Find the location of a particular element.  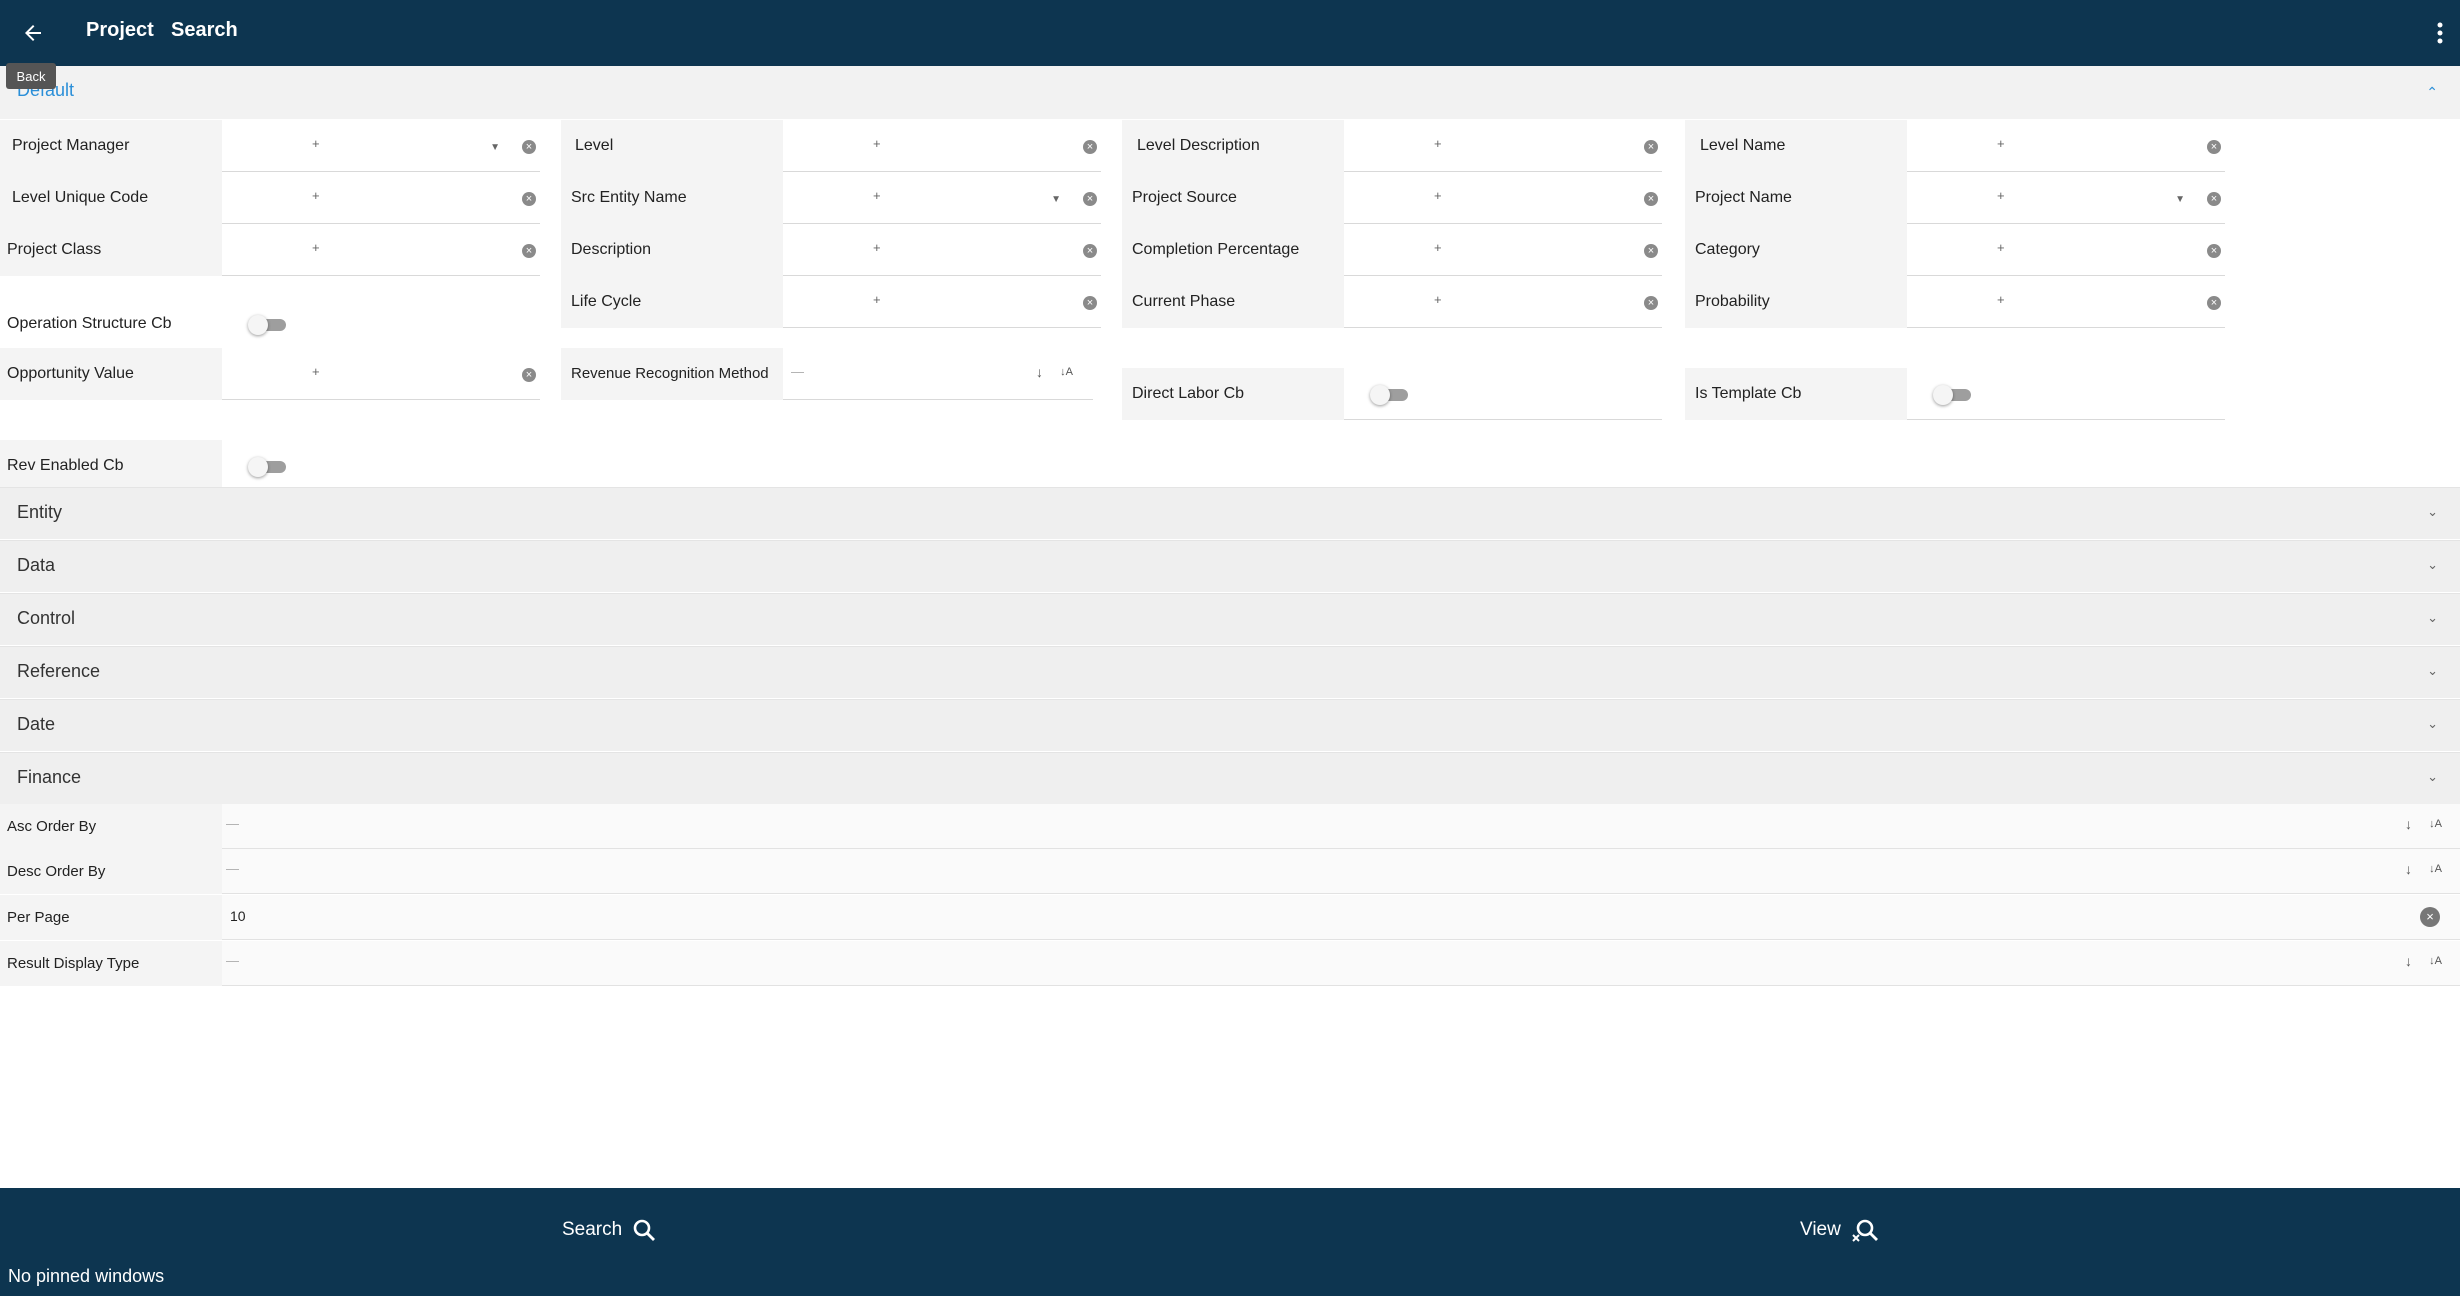

desc-order-by-select: — is located at coordinates (232, 868).